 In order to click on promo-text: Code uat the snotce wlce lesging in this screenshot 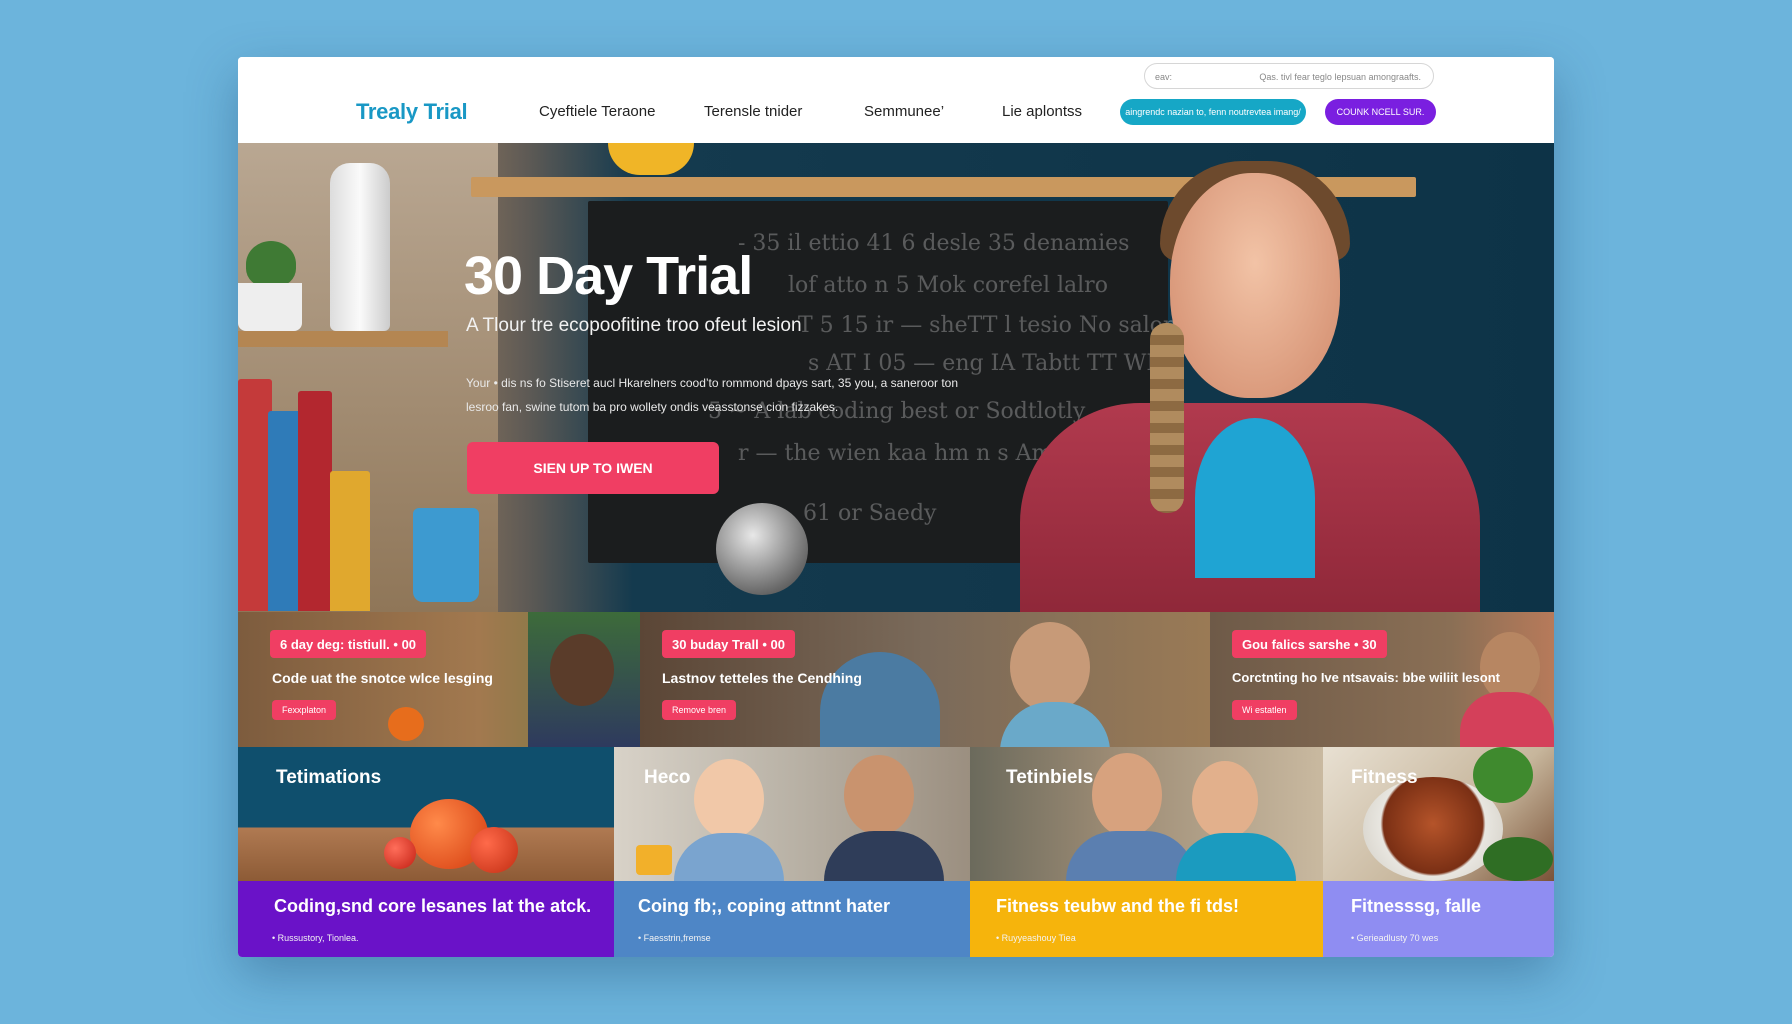, I will do `click(382, 678)`.